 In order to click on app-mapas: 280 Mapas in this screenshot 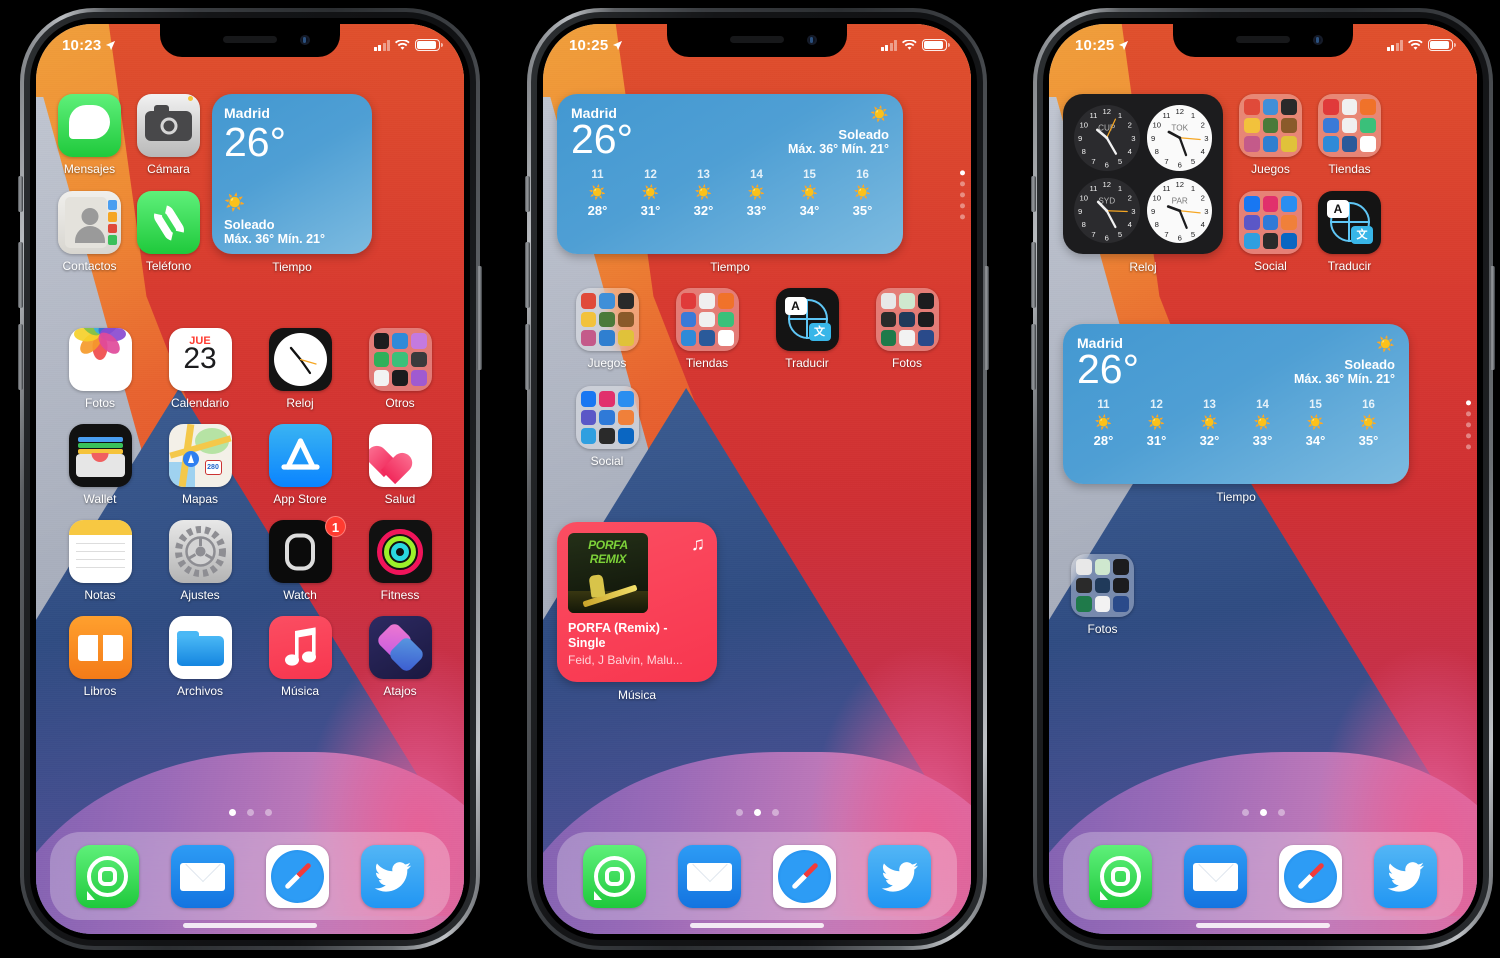, I will do `click(200, 465)`.